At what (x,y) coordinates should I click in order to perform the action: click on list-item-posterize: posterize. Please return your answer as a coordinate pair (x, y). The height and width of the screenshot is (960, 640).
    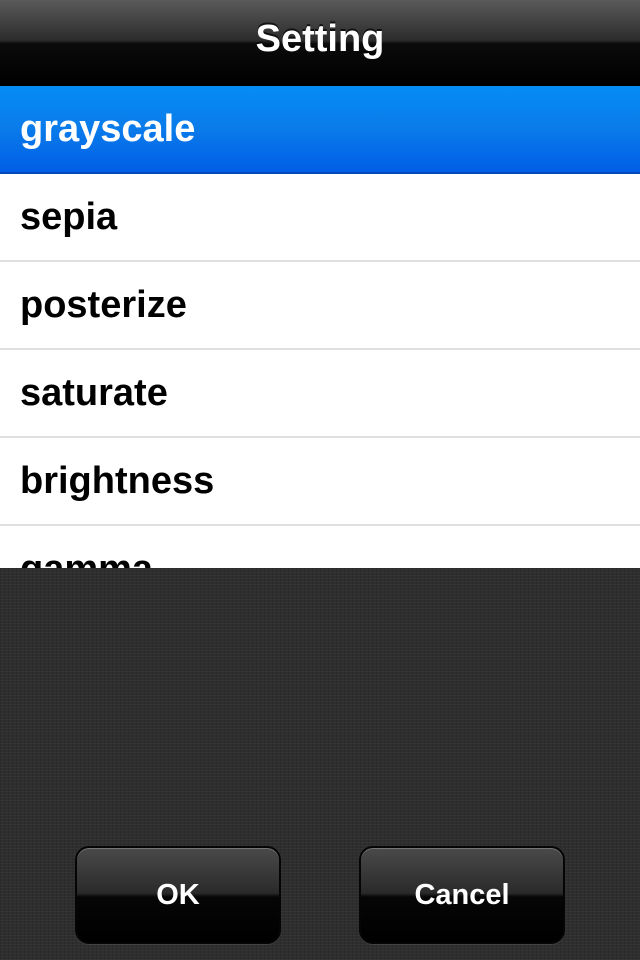
    Looking at the image, I should click on (320, 306).